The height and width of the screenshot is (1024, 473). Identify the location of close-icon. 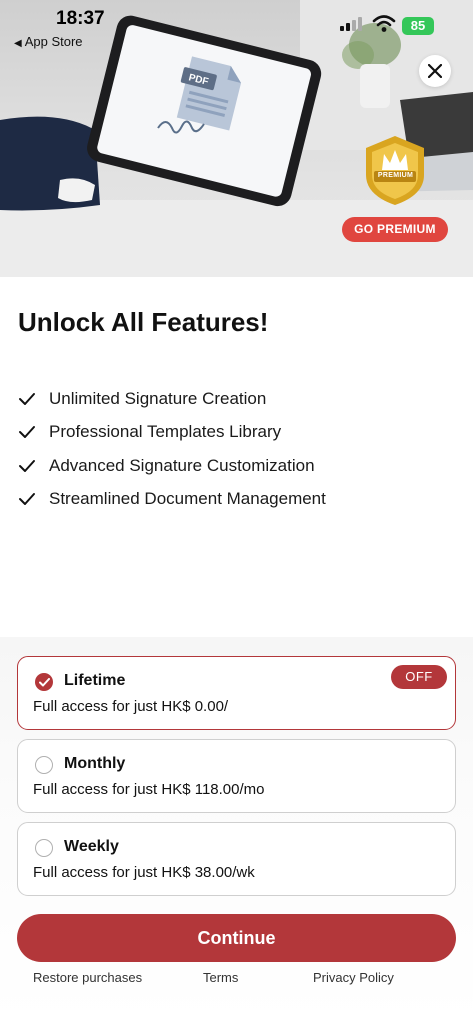
(435, 71).